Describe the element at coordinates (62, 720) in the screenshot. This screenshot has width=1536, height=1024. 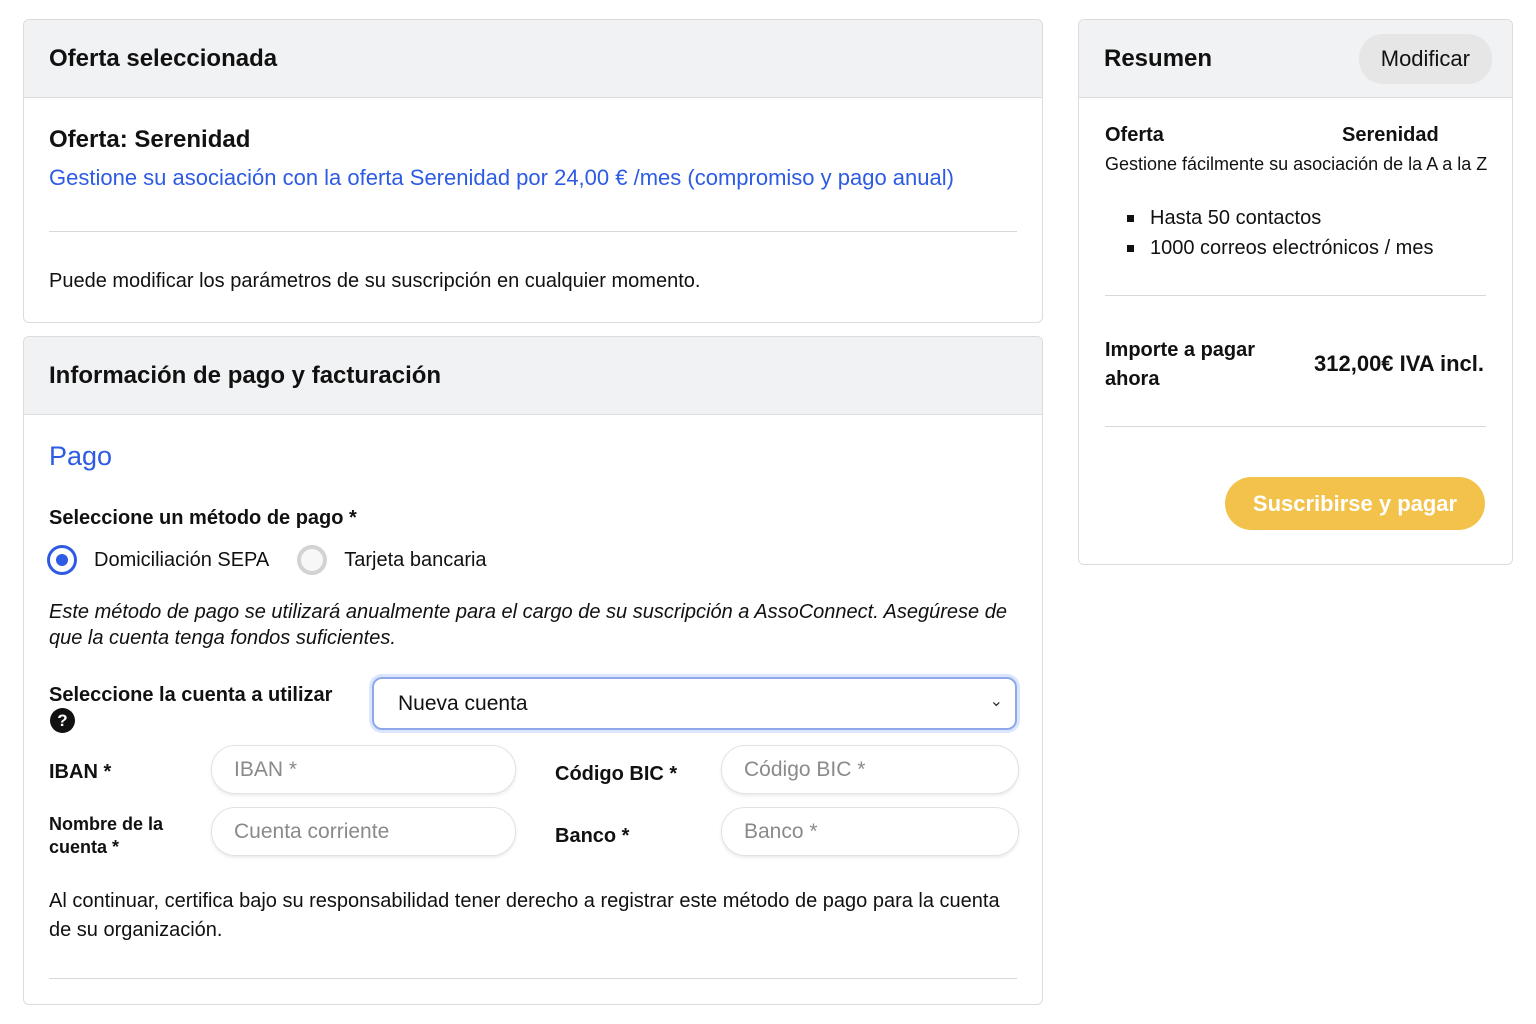
I see `question-circle-icon: ?` at that location.